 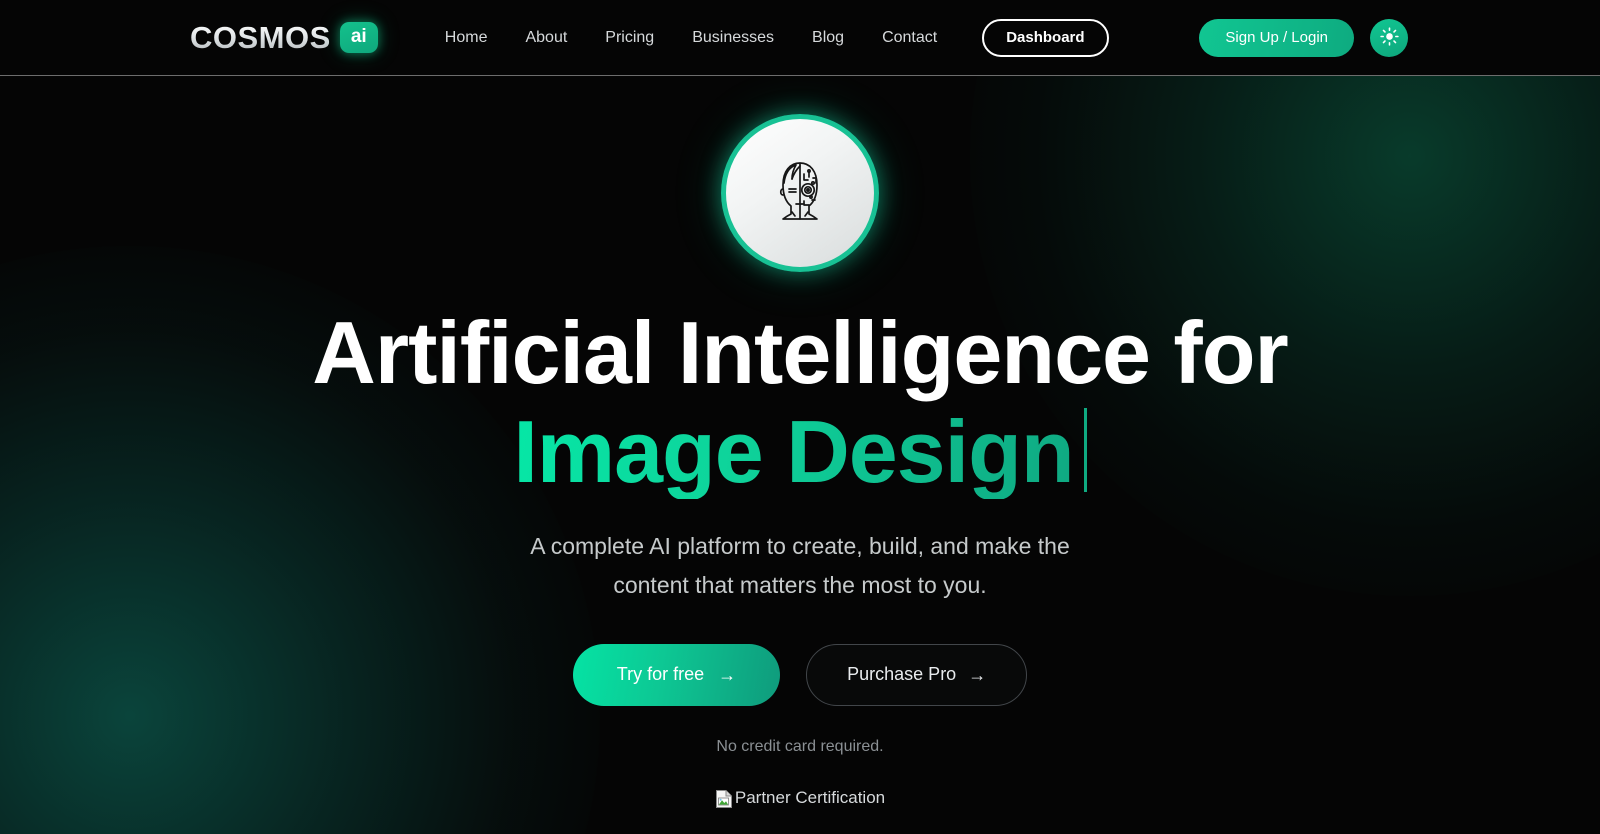 I want to click on nav-item-about: About, so click(x=546, y=38).